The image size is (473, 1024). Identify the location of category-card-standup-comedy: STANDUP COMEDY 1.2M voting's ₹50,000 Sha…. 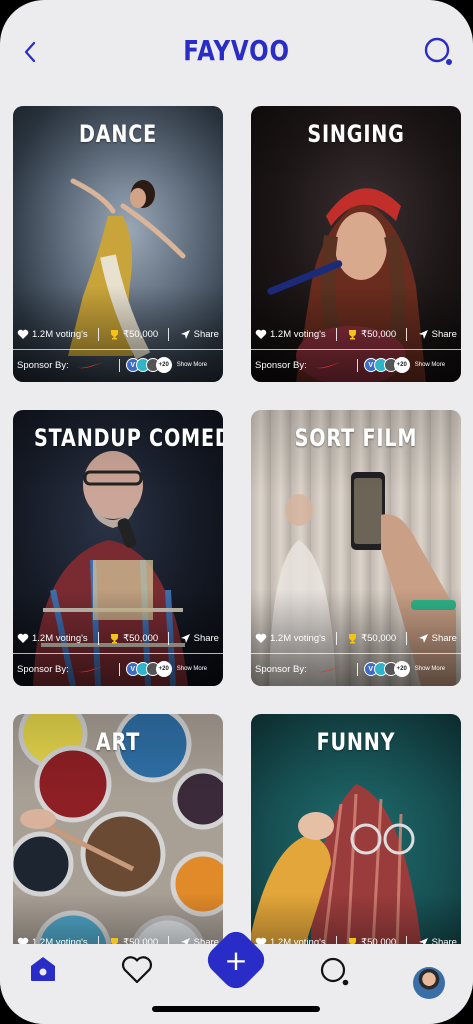
(118, 548).